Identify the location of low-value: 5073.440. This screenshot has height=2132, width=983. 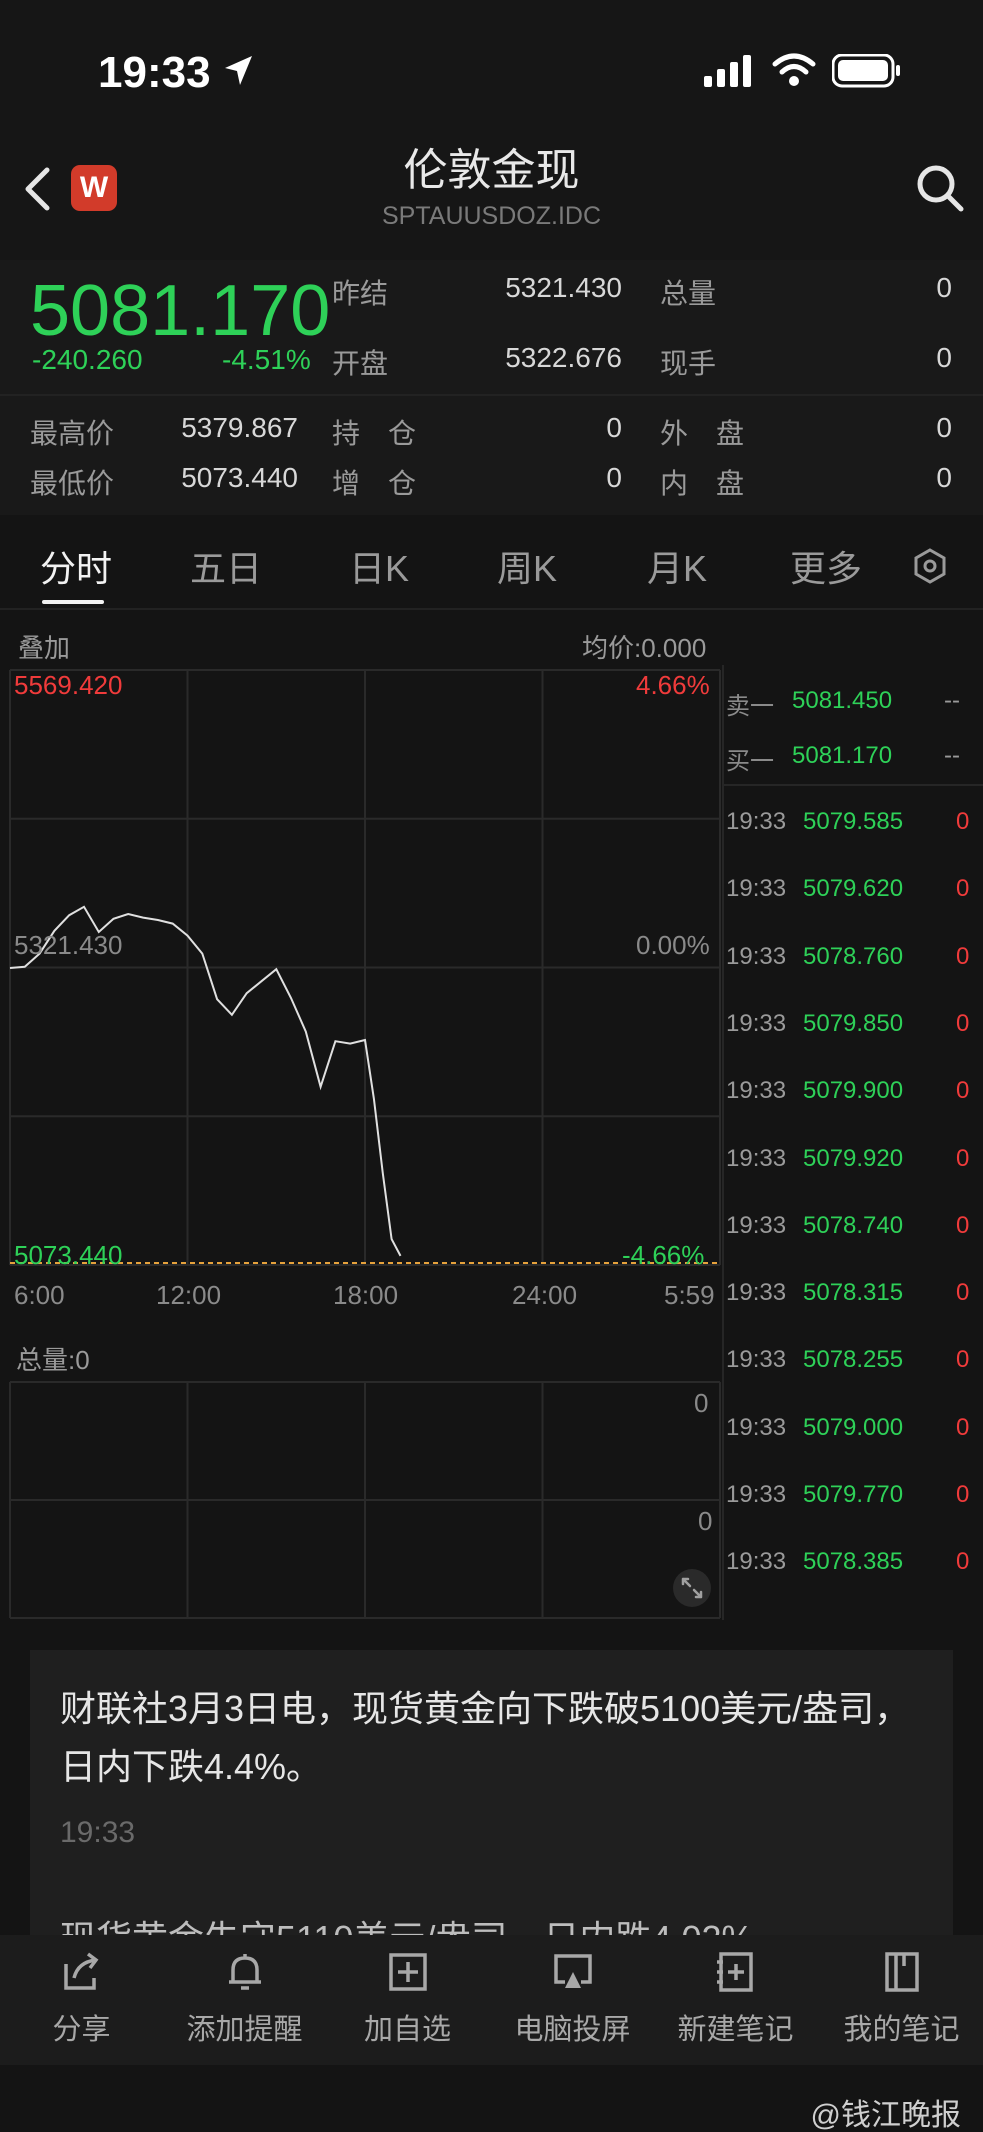
(239, 477).